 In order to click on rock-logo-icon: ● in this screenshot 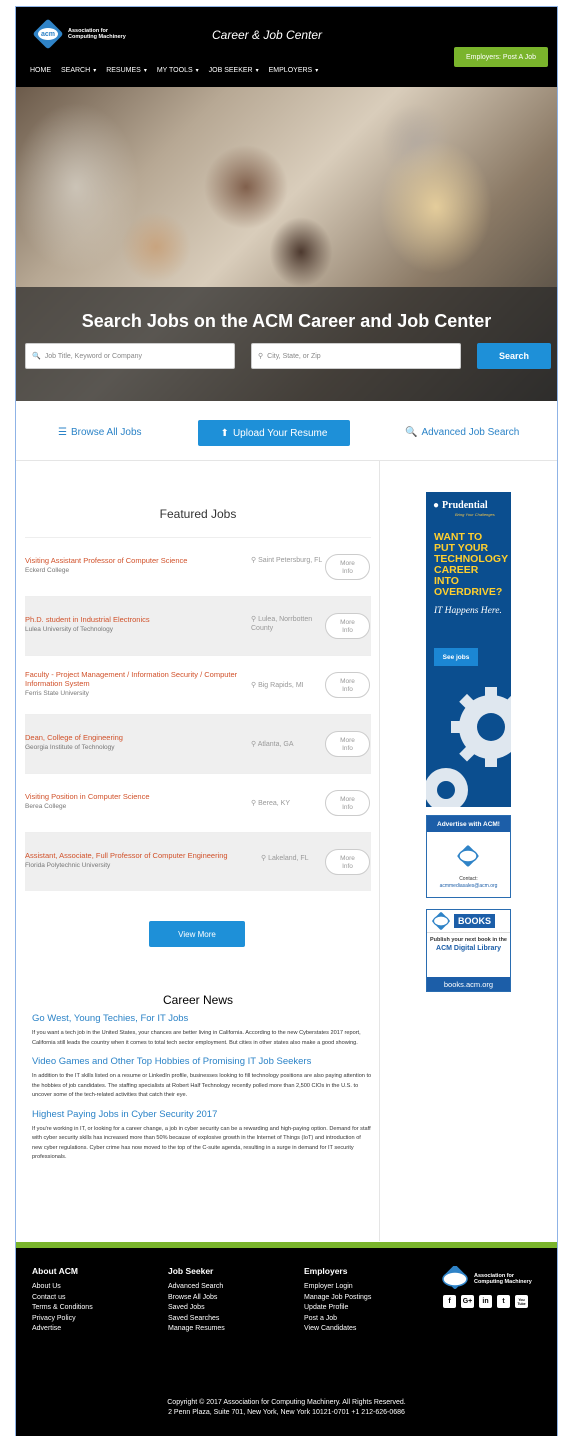, I will do `click(436, 505)`.